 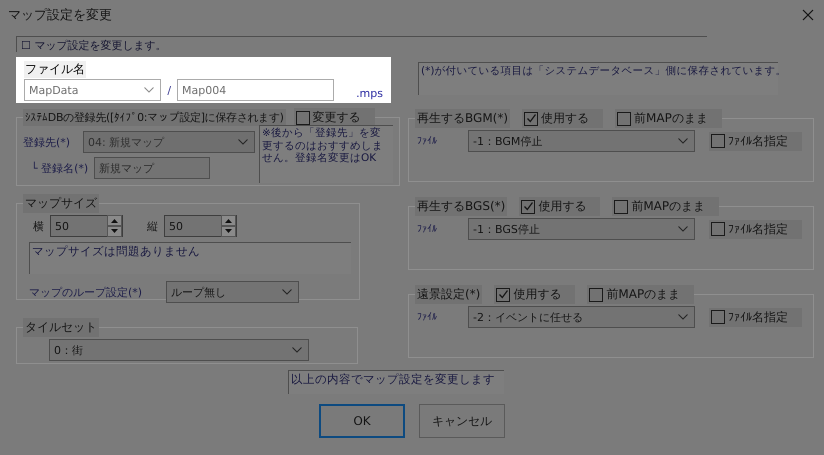 What do you see at coordinates (200, 226) in the screenshot?
I see `height-field: 50` at bounding box center [200, 226].